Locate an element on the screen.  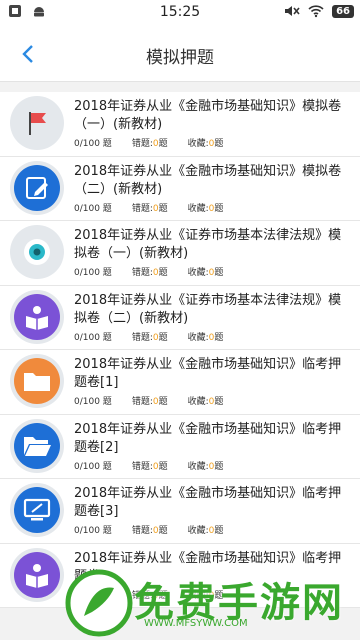
item-title: 2018年证券从业《金融市场基础知识》临考押题卷 is located at coordinates (208, 567).